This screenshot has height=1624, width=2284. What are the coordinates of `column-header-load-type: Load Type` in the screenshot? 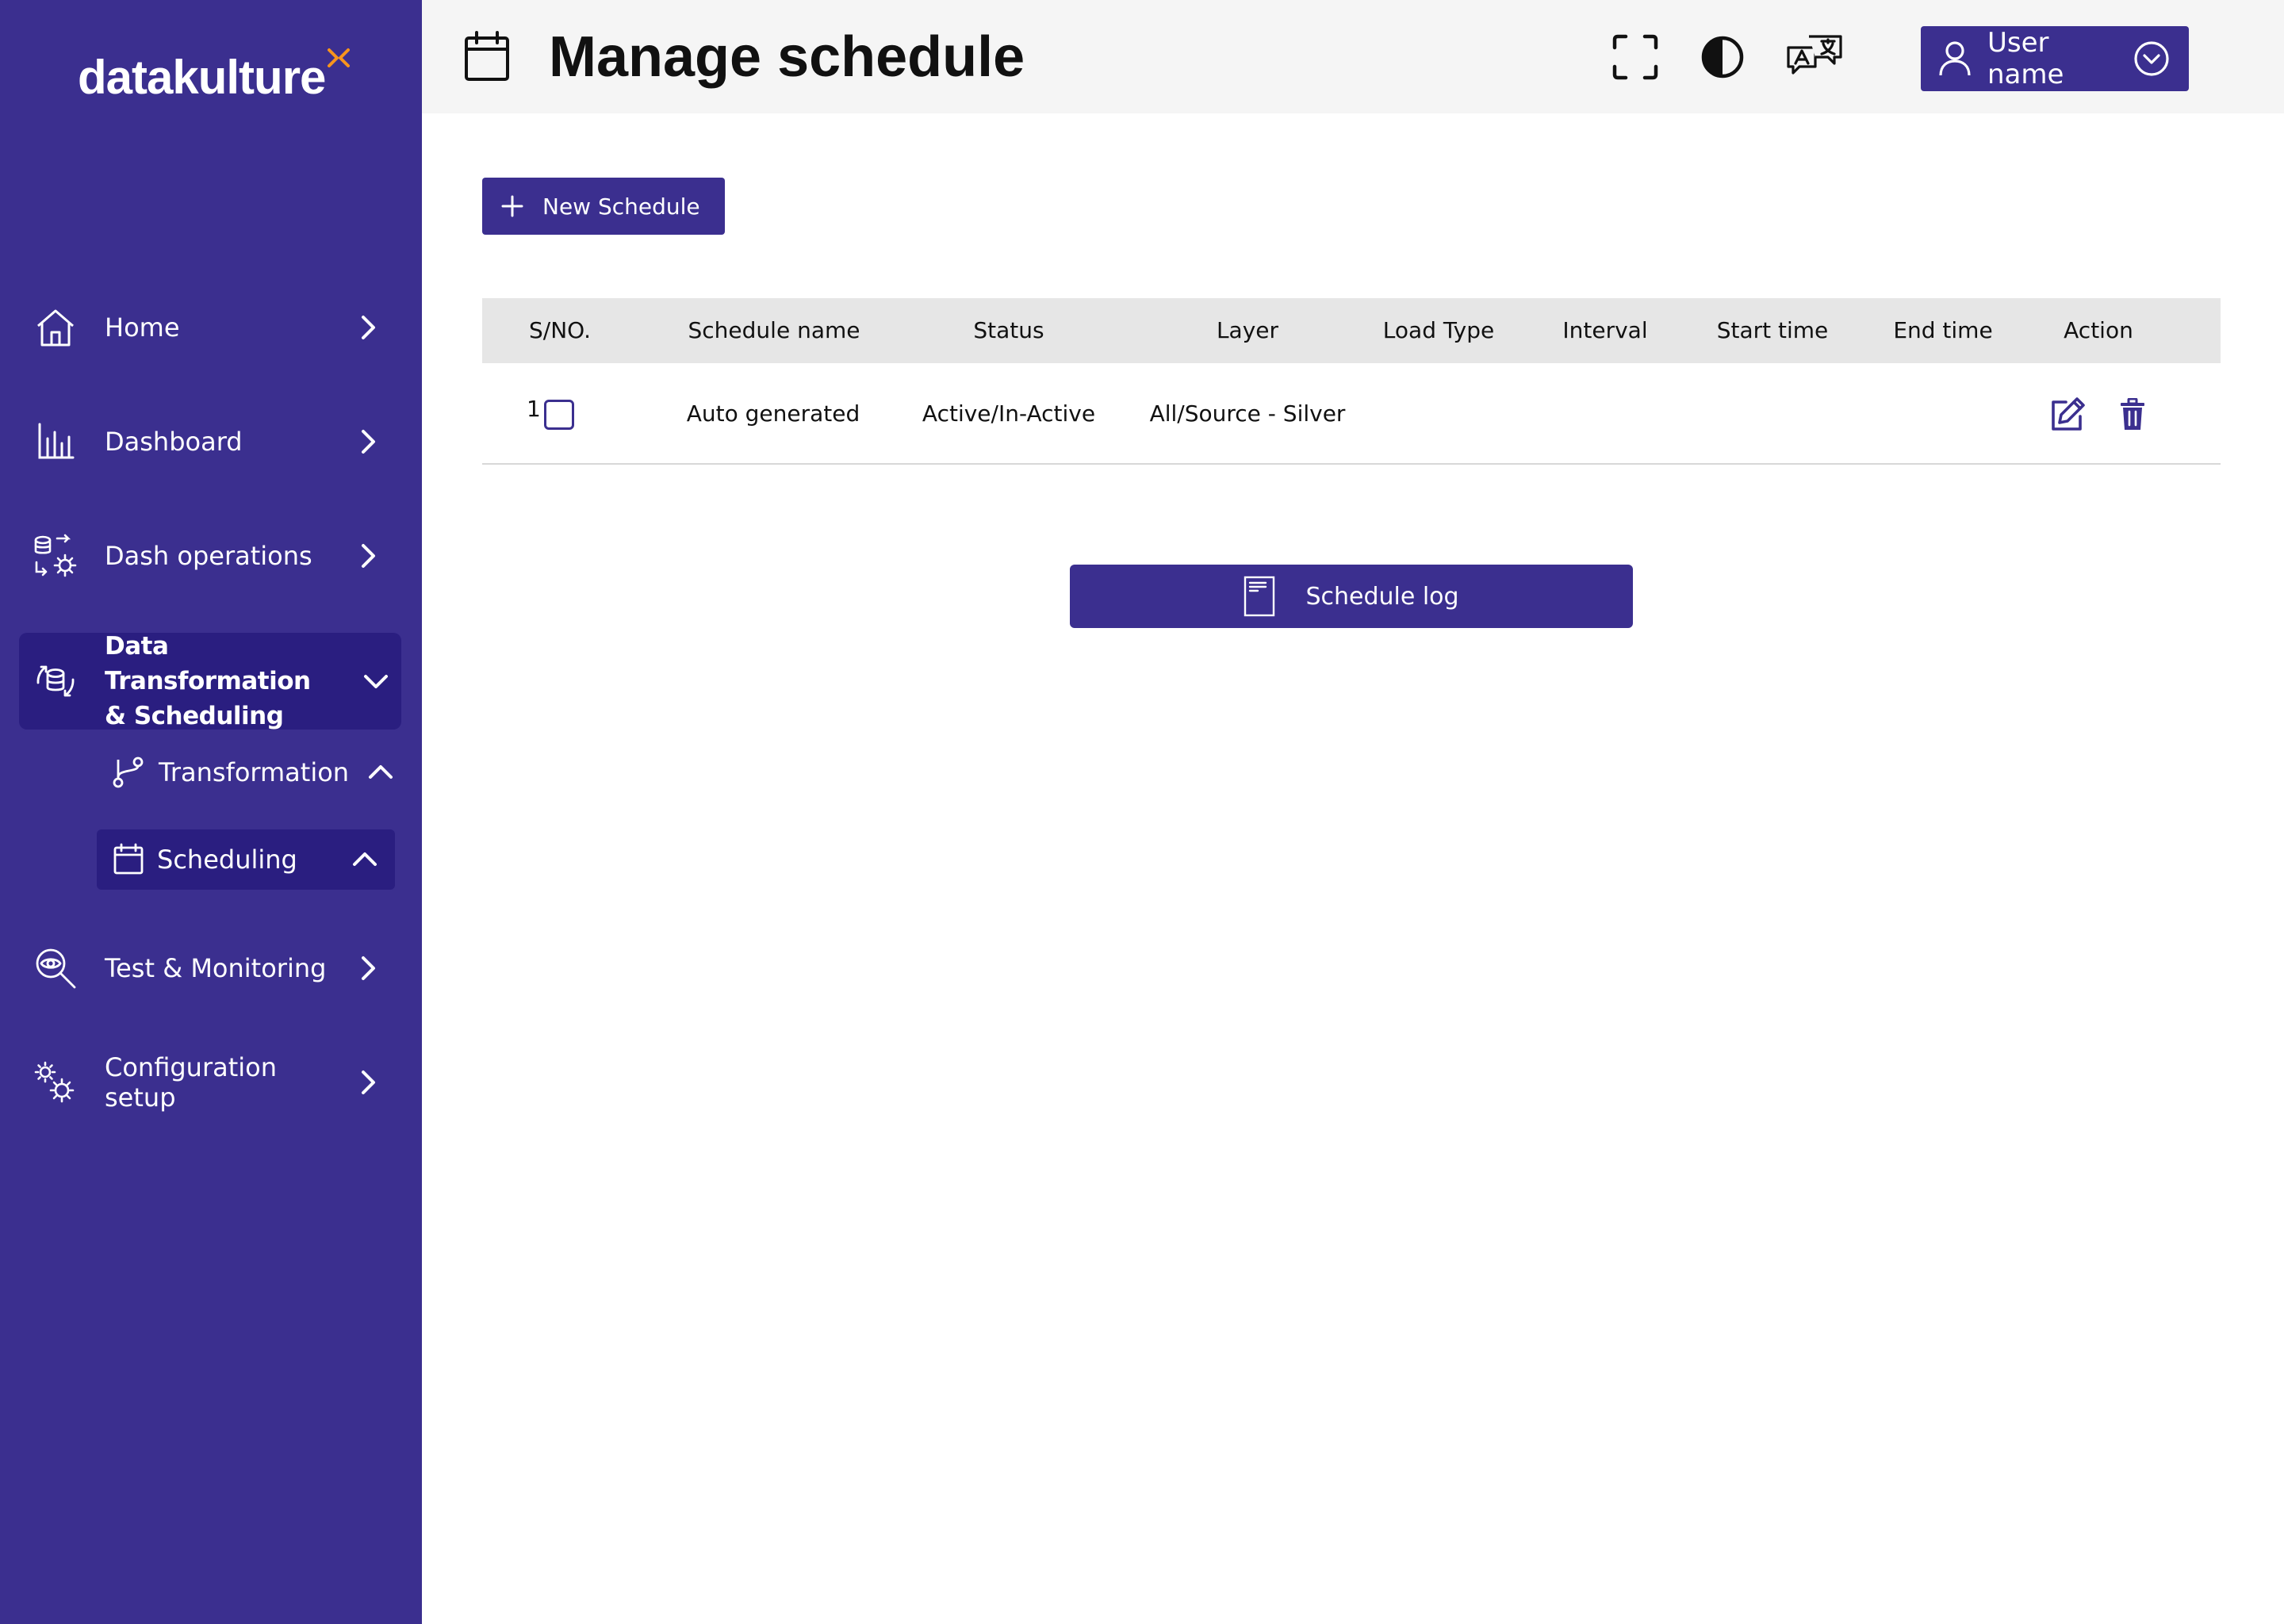 It's located at (1438, 330).